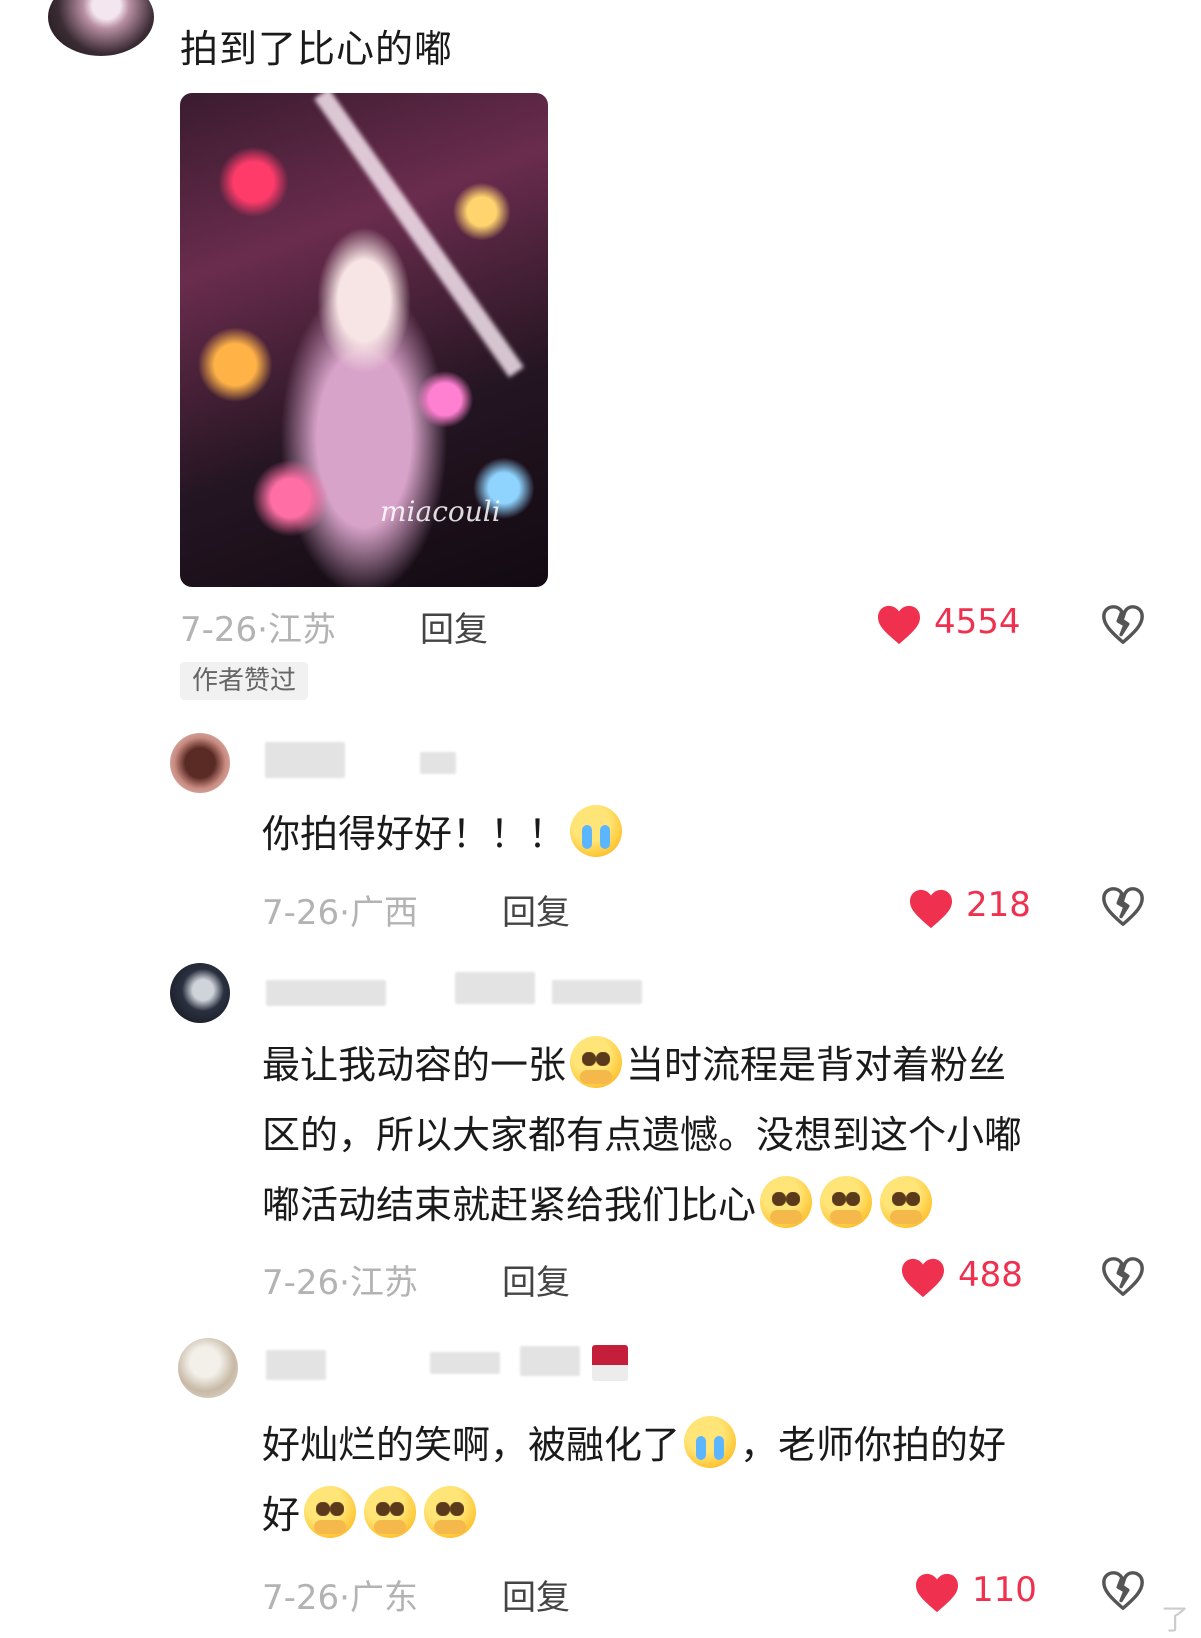 This screenshot has width=1201, height=1638. I want to click on badge-icon, so click(610, 1363).